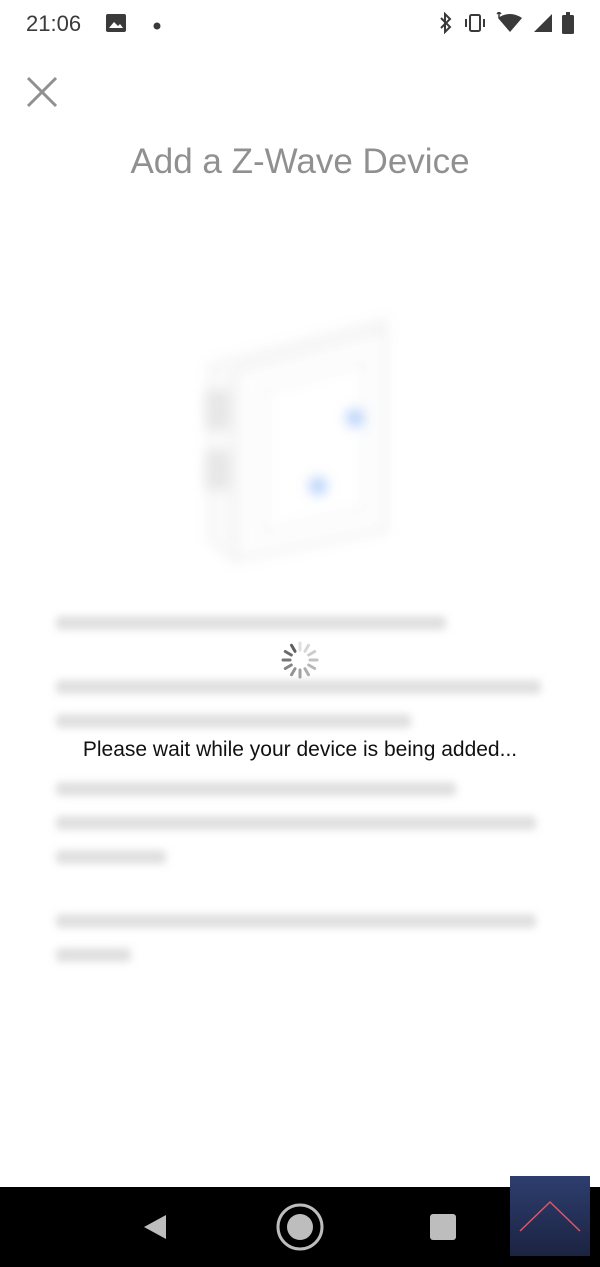 The image size is (600, 1267). Describe the element at coordinates (446, 25) in the screenshot. I see `bluetooth-icon` at that location.